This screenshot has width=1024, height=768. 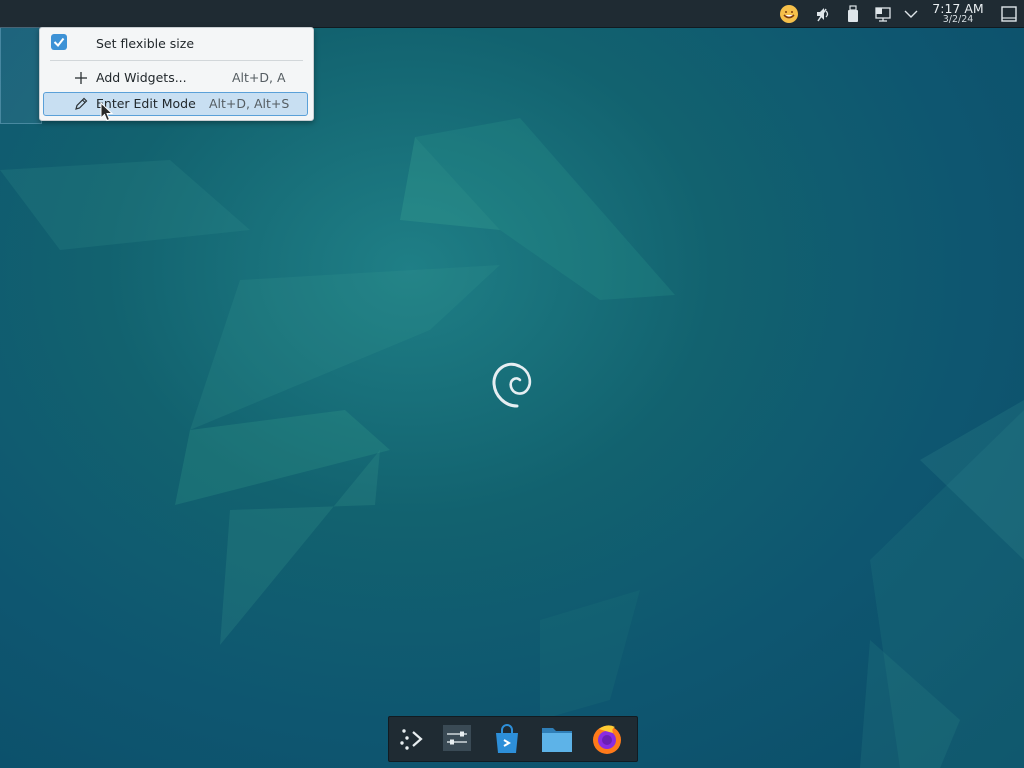 I want to click on checkbox-icon, so click(x=59, y=42).